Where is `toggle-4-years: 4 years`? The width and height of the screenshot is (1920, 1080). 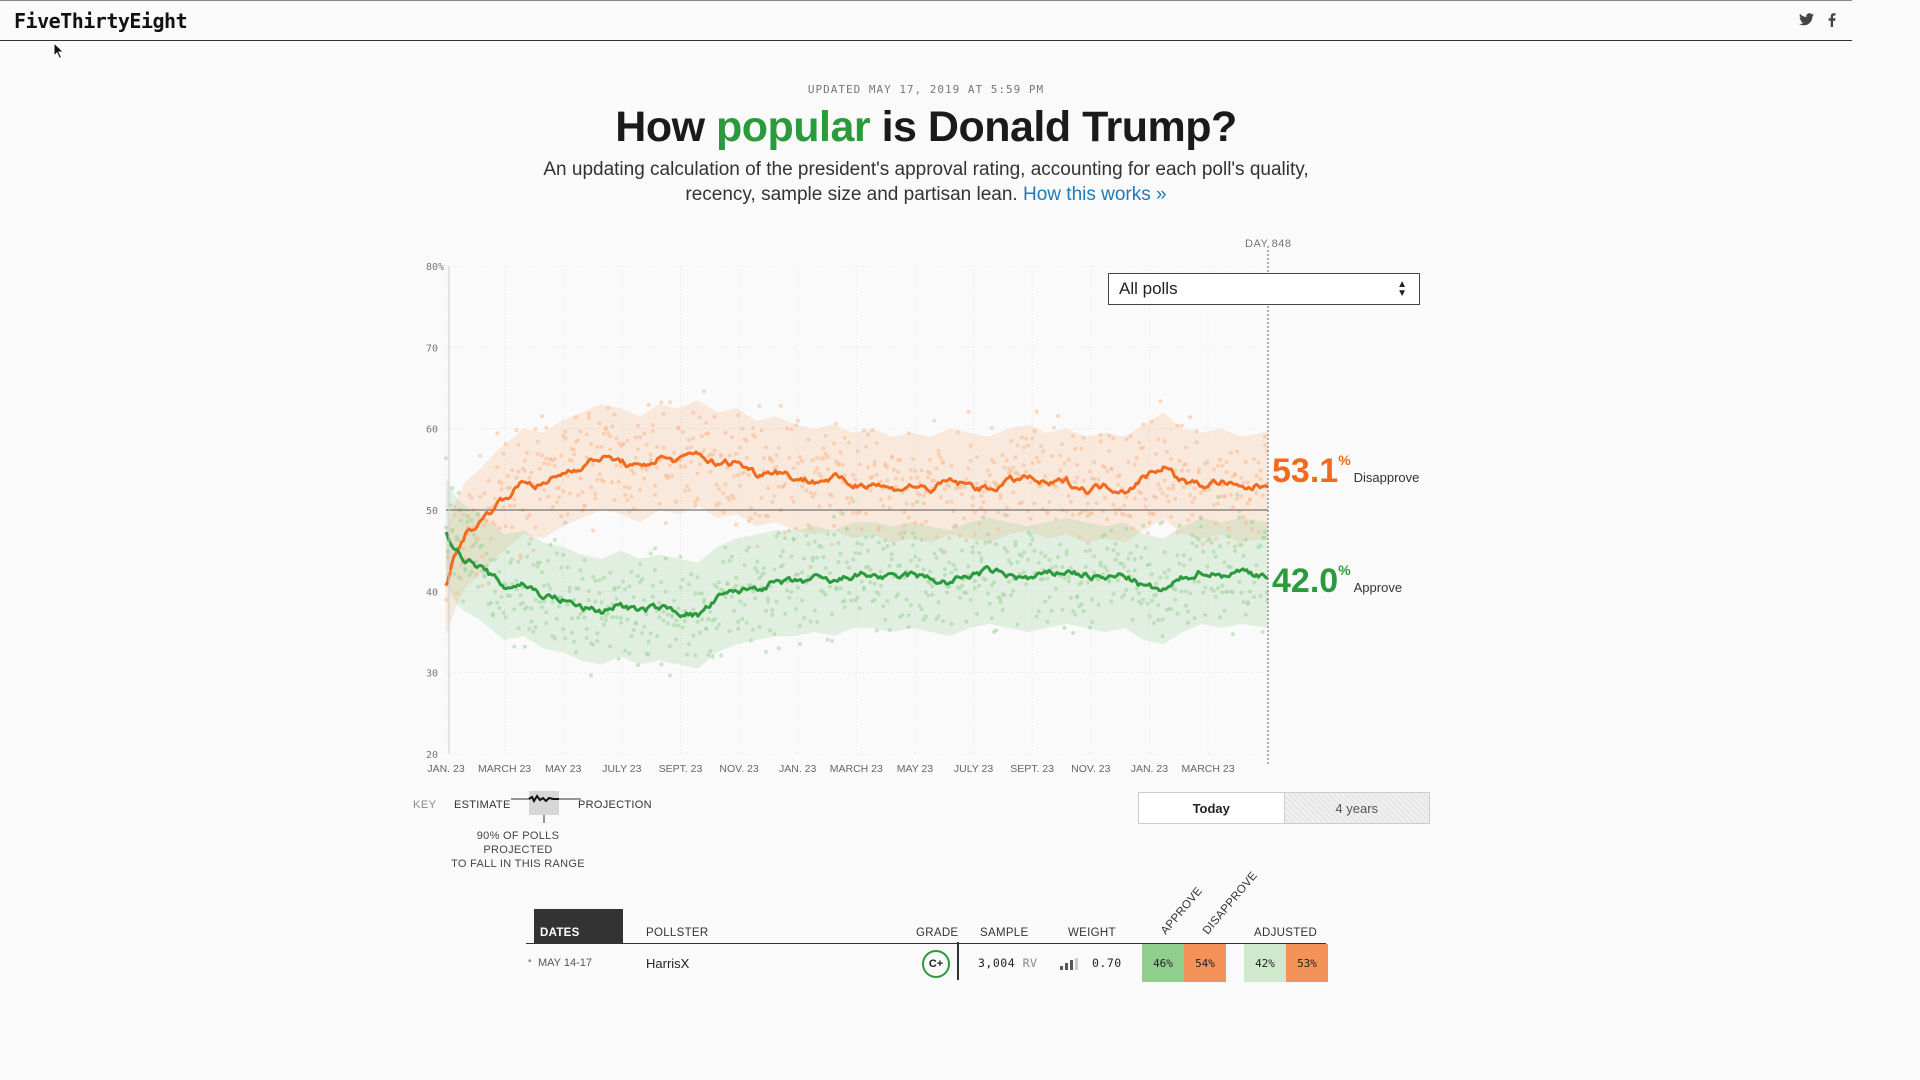
toggle-4-years: 4 years is located at coordinates (1356, 808).